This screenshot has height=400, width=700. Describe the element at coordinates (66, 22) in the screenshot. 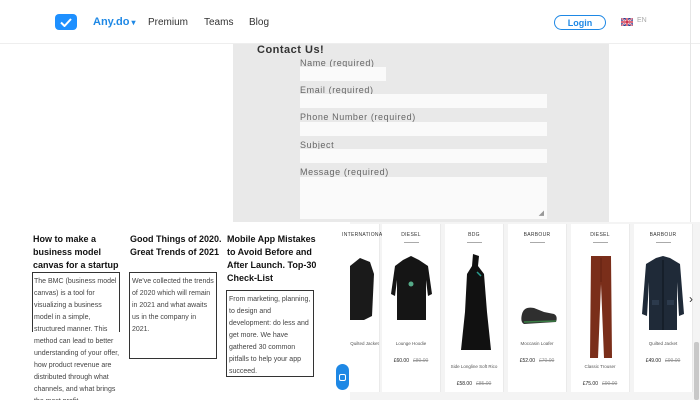

I see `anydo-logo-icon` at that location.